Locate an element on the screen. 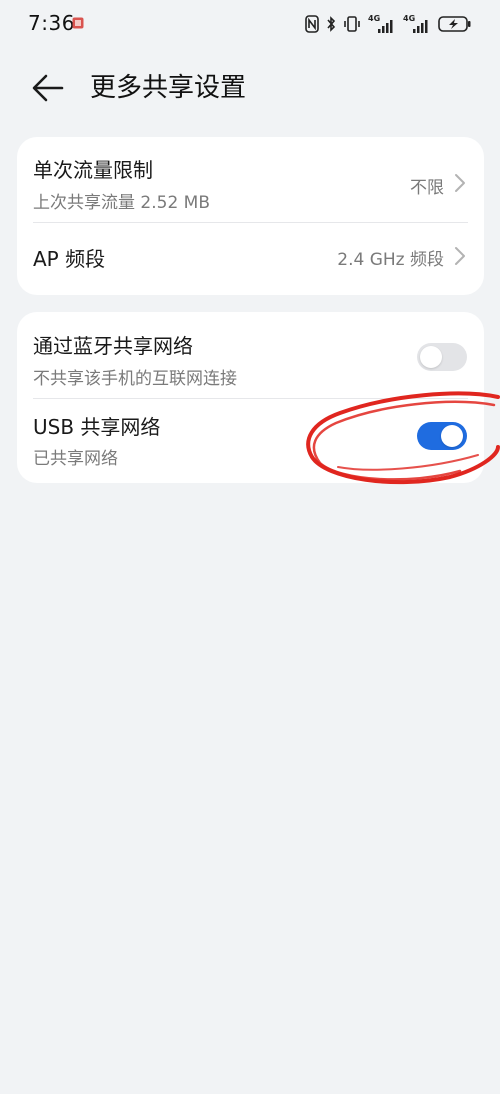 Image resolution: width=500 pixels, height=1094 pixels. back-arrow-icon is located at coordinates (46, 88).